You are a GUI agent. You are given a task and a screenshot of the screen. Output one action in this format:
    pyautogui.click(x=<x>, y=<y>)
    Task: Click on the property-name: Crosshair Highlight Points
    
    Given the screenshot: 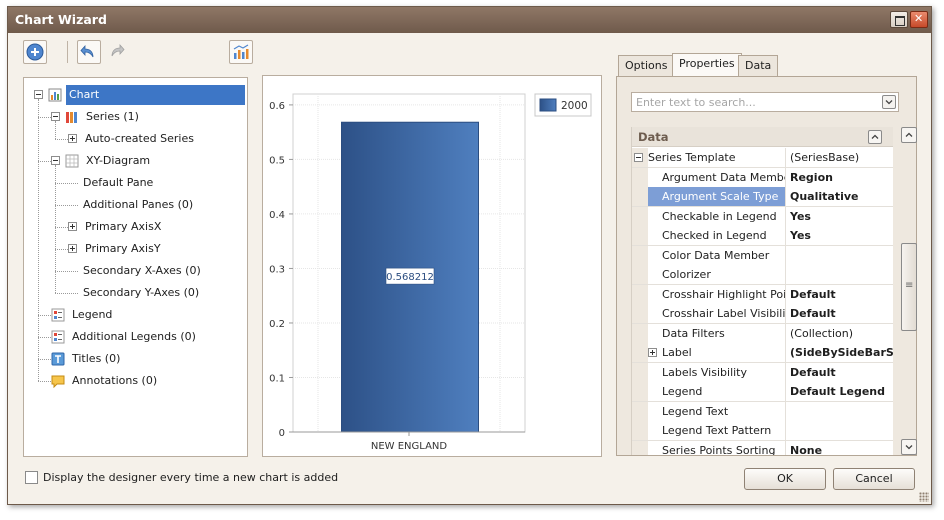 What is the action you would take?
    pyautogui.click(x=724, y=294)
    